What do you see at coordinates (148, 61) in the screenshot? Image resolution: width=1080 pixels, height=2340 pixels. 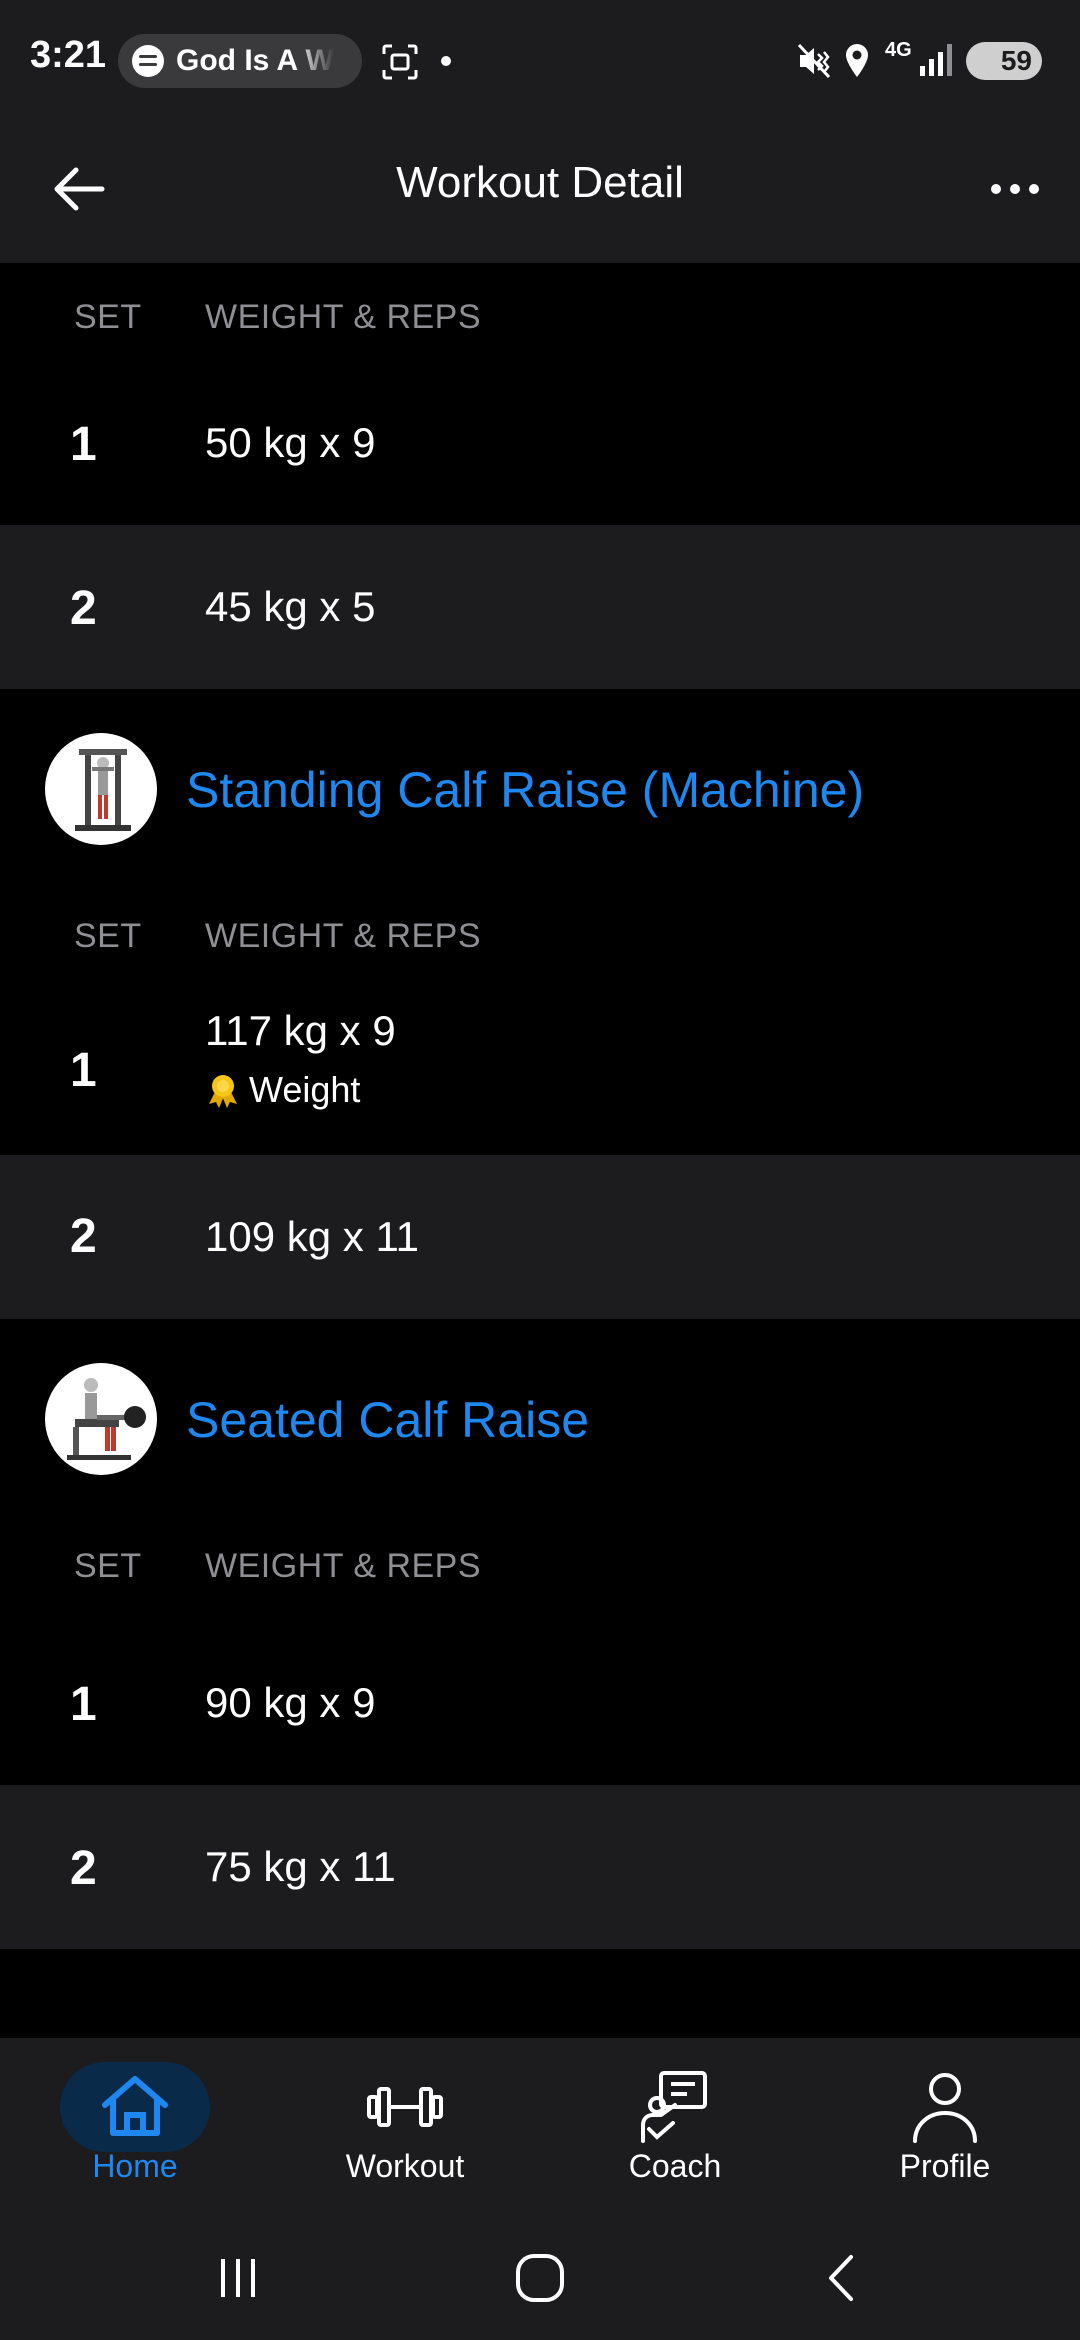 I see `spotify-icon` at bounding box center [148, 61].